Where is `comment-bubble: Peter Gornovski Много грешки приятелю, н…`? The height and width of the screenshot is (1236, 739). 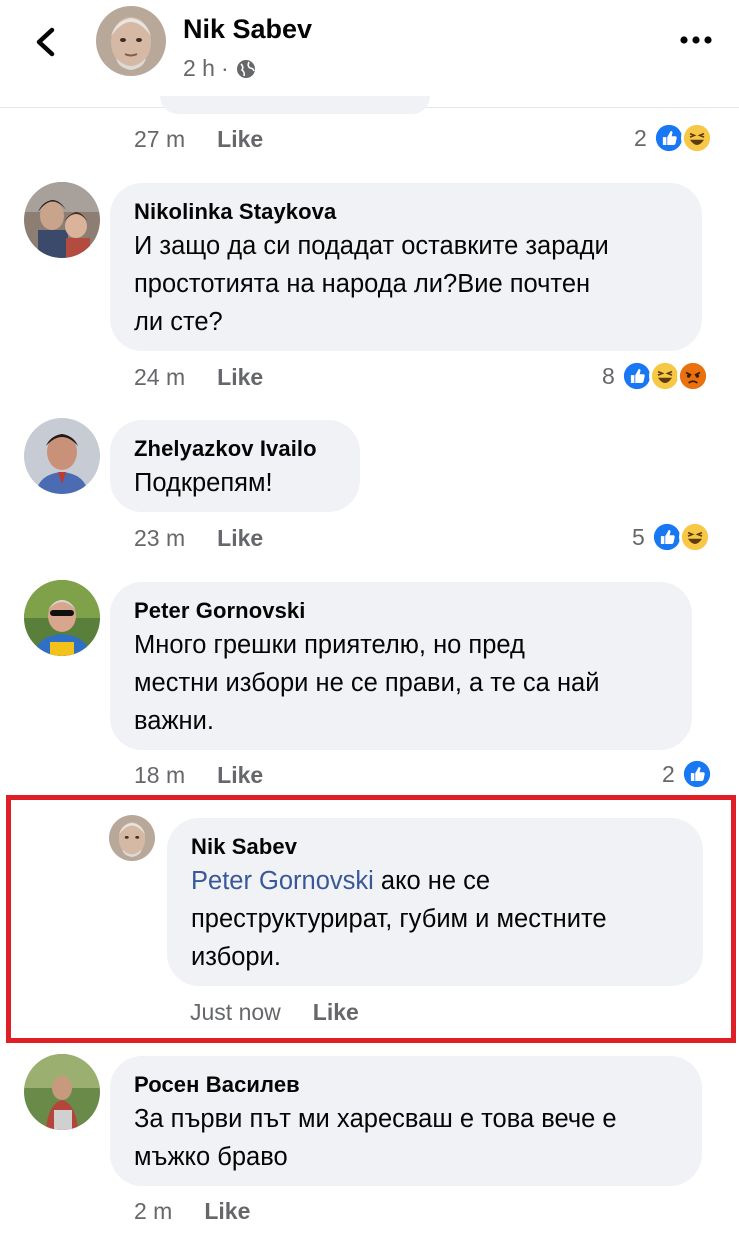 comment-bubble: Peter Gornovski Много грешки приятелю, н… is located at coordinates (401, 666).